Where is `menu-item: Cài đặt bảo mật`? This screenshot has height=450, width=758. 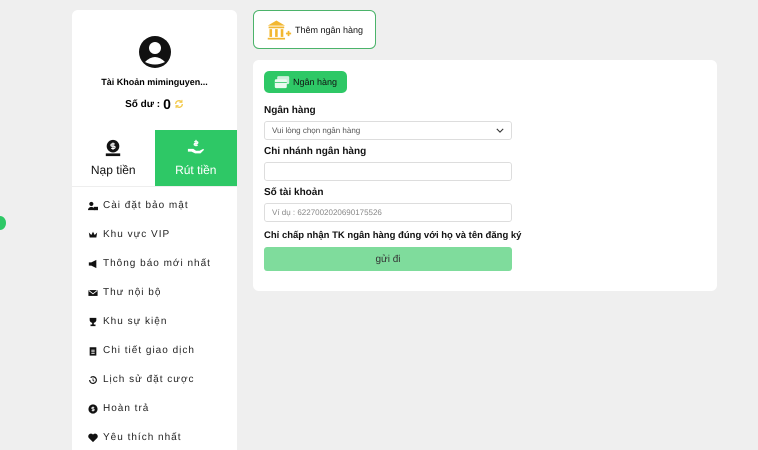 menu-item: Cài đặt bảo mật is located at coordinates (162, 205).